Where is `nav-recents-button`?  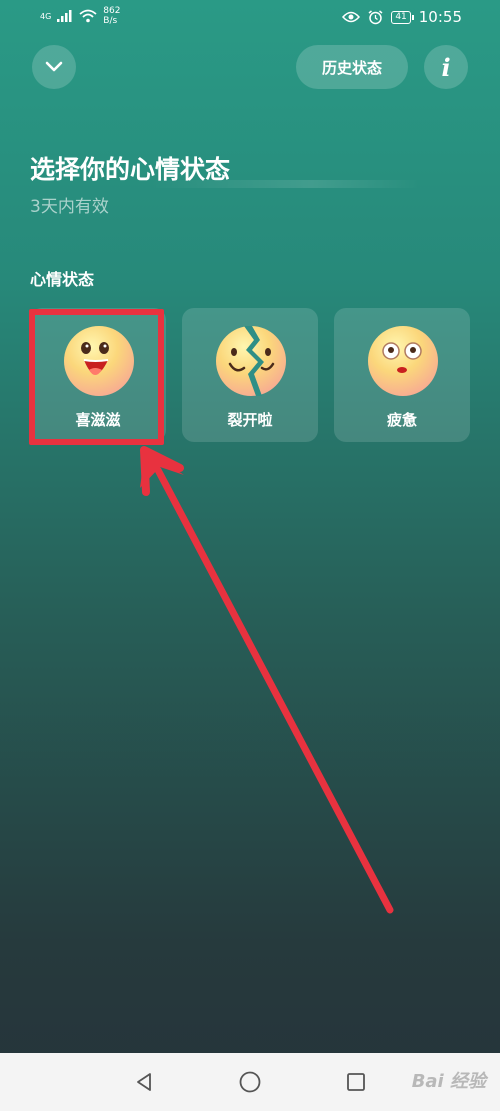 nav-recents-button is located at coordinates (356, 1082).